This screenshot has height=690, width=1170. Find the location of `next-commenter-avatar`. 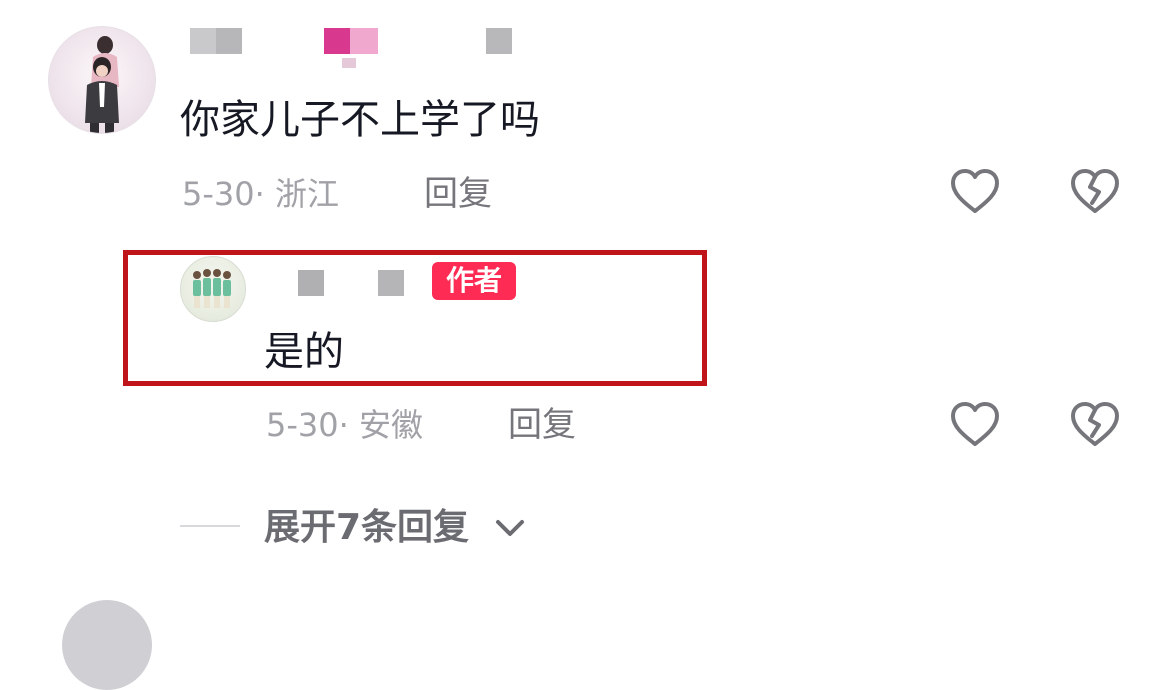

next-commenter-avatar is located at coordinates (107, 645).